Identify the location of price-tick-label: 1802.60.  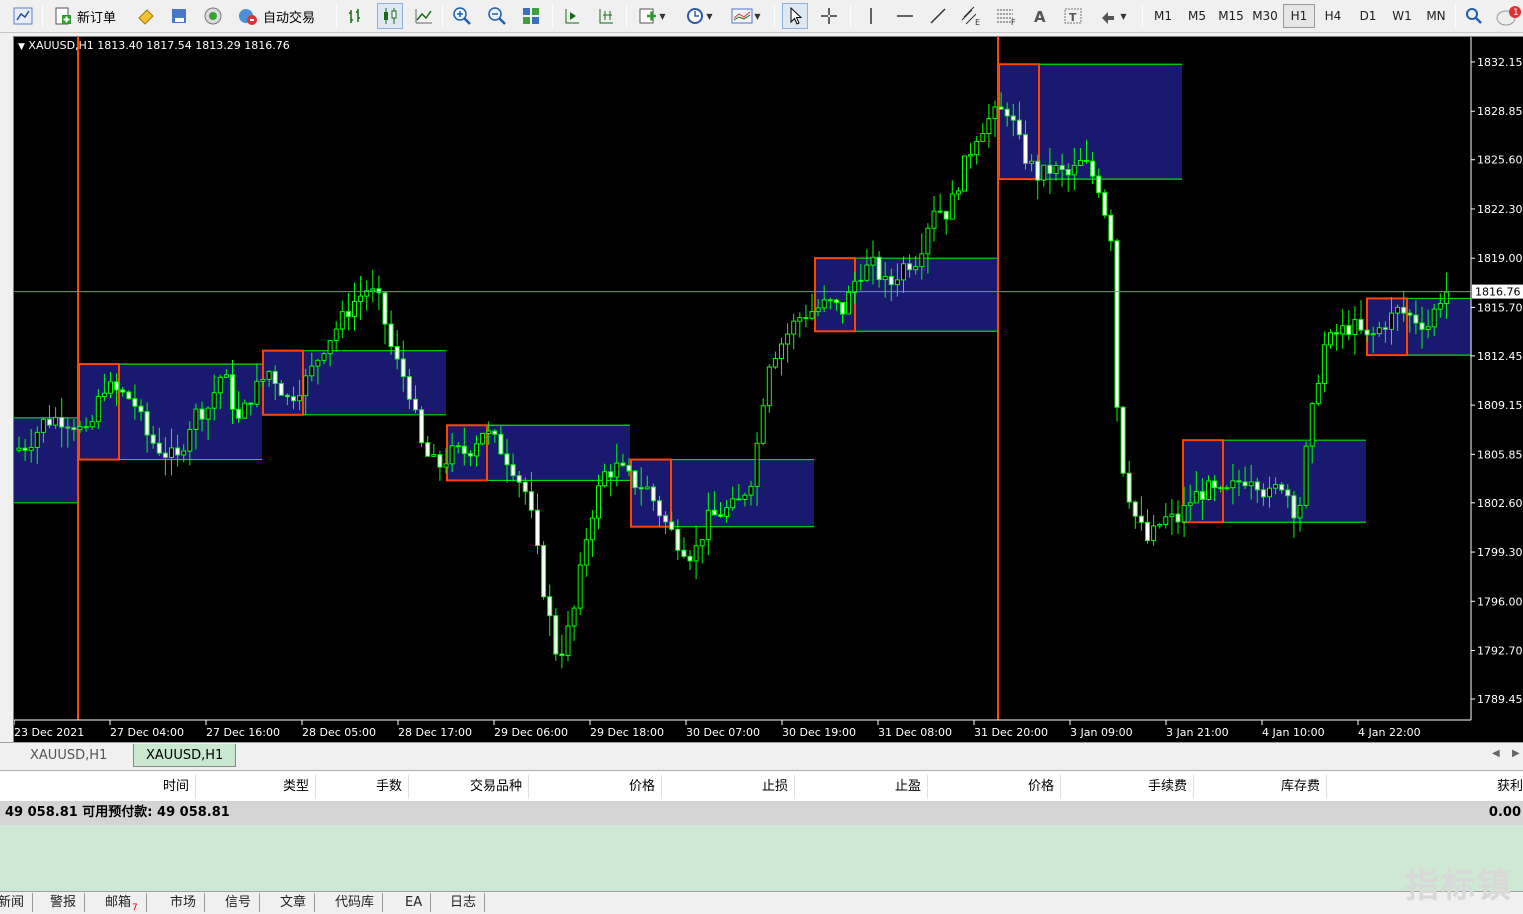
(1500, 503).